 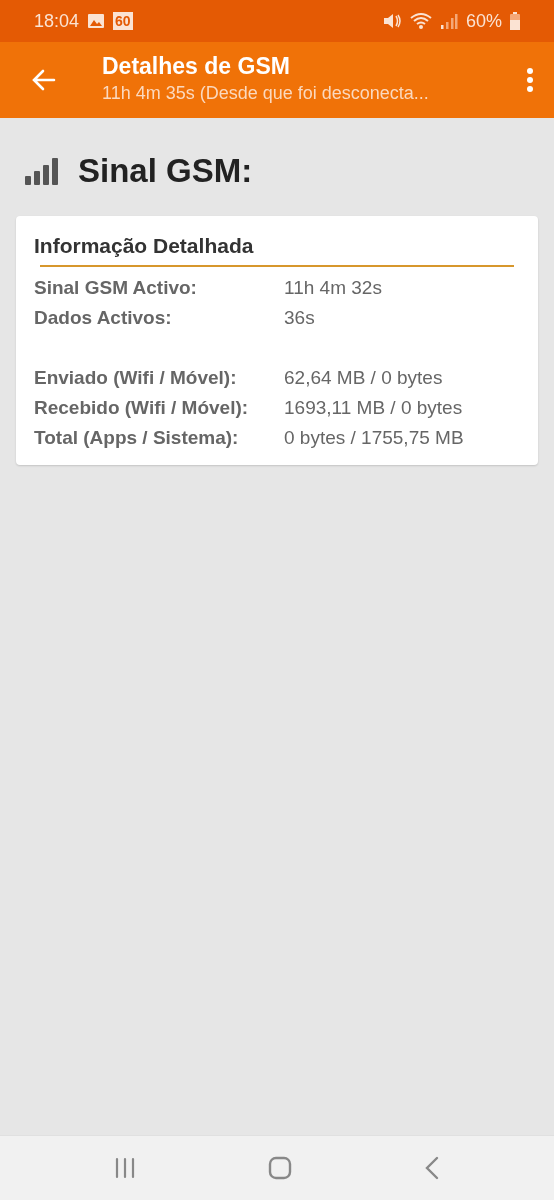 I want to click on info-value: 1693,11 MB / 0 bytes, so click(x=373, y=408).